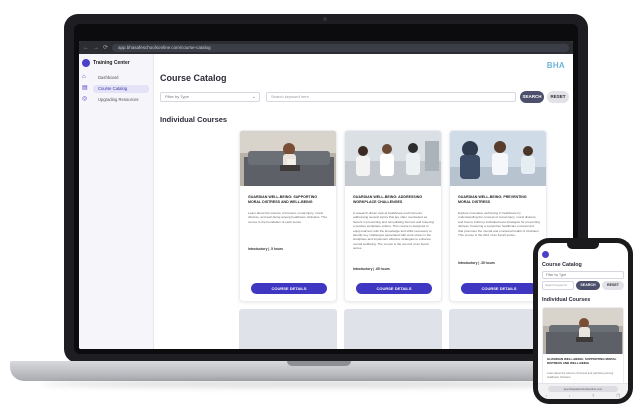 The width and height of the screenshot is (639, 406). What do you see at coordinates (569, 395) in the screenshot?
I see `forward-icon: ›` at bounding box center [569, 395].